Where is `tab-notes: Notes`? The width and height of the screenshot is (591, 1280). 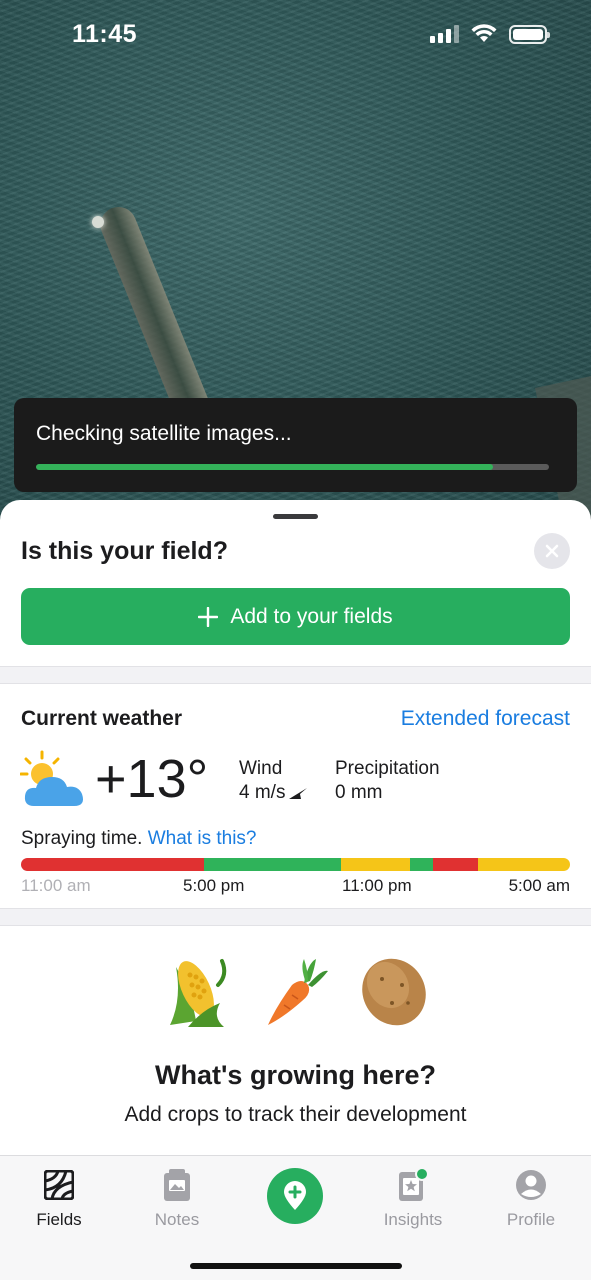
tab-notes: Notes is located at coordinates (177, 1199).